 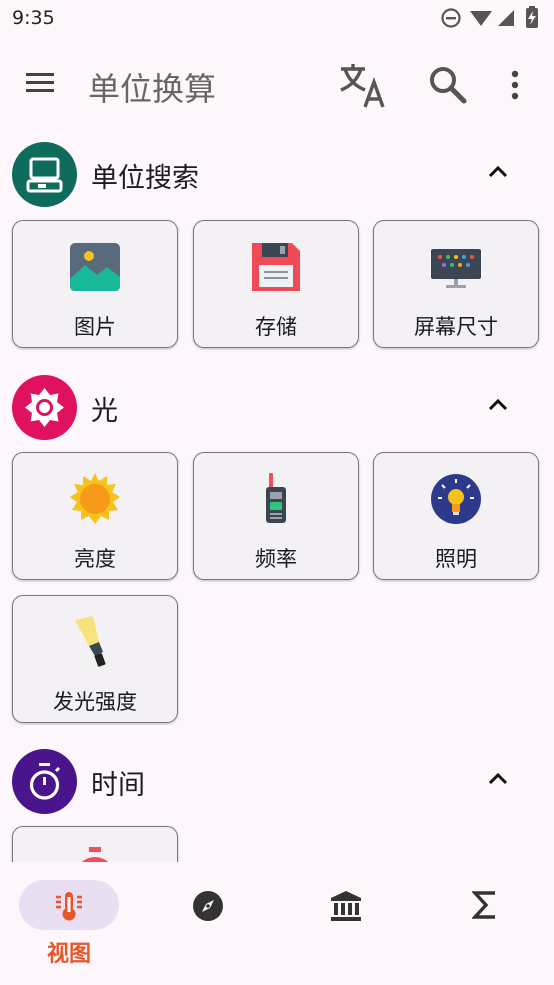 I want to click on timer-icon, so click(x=95, y=854).